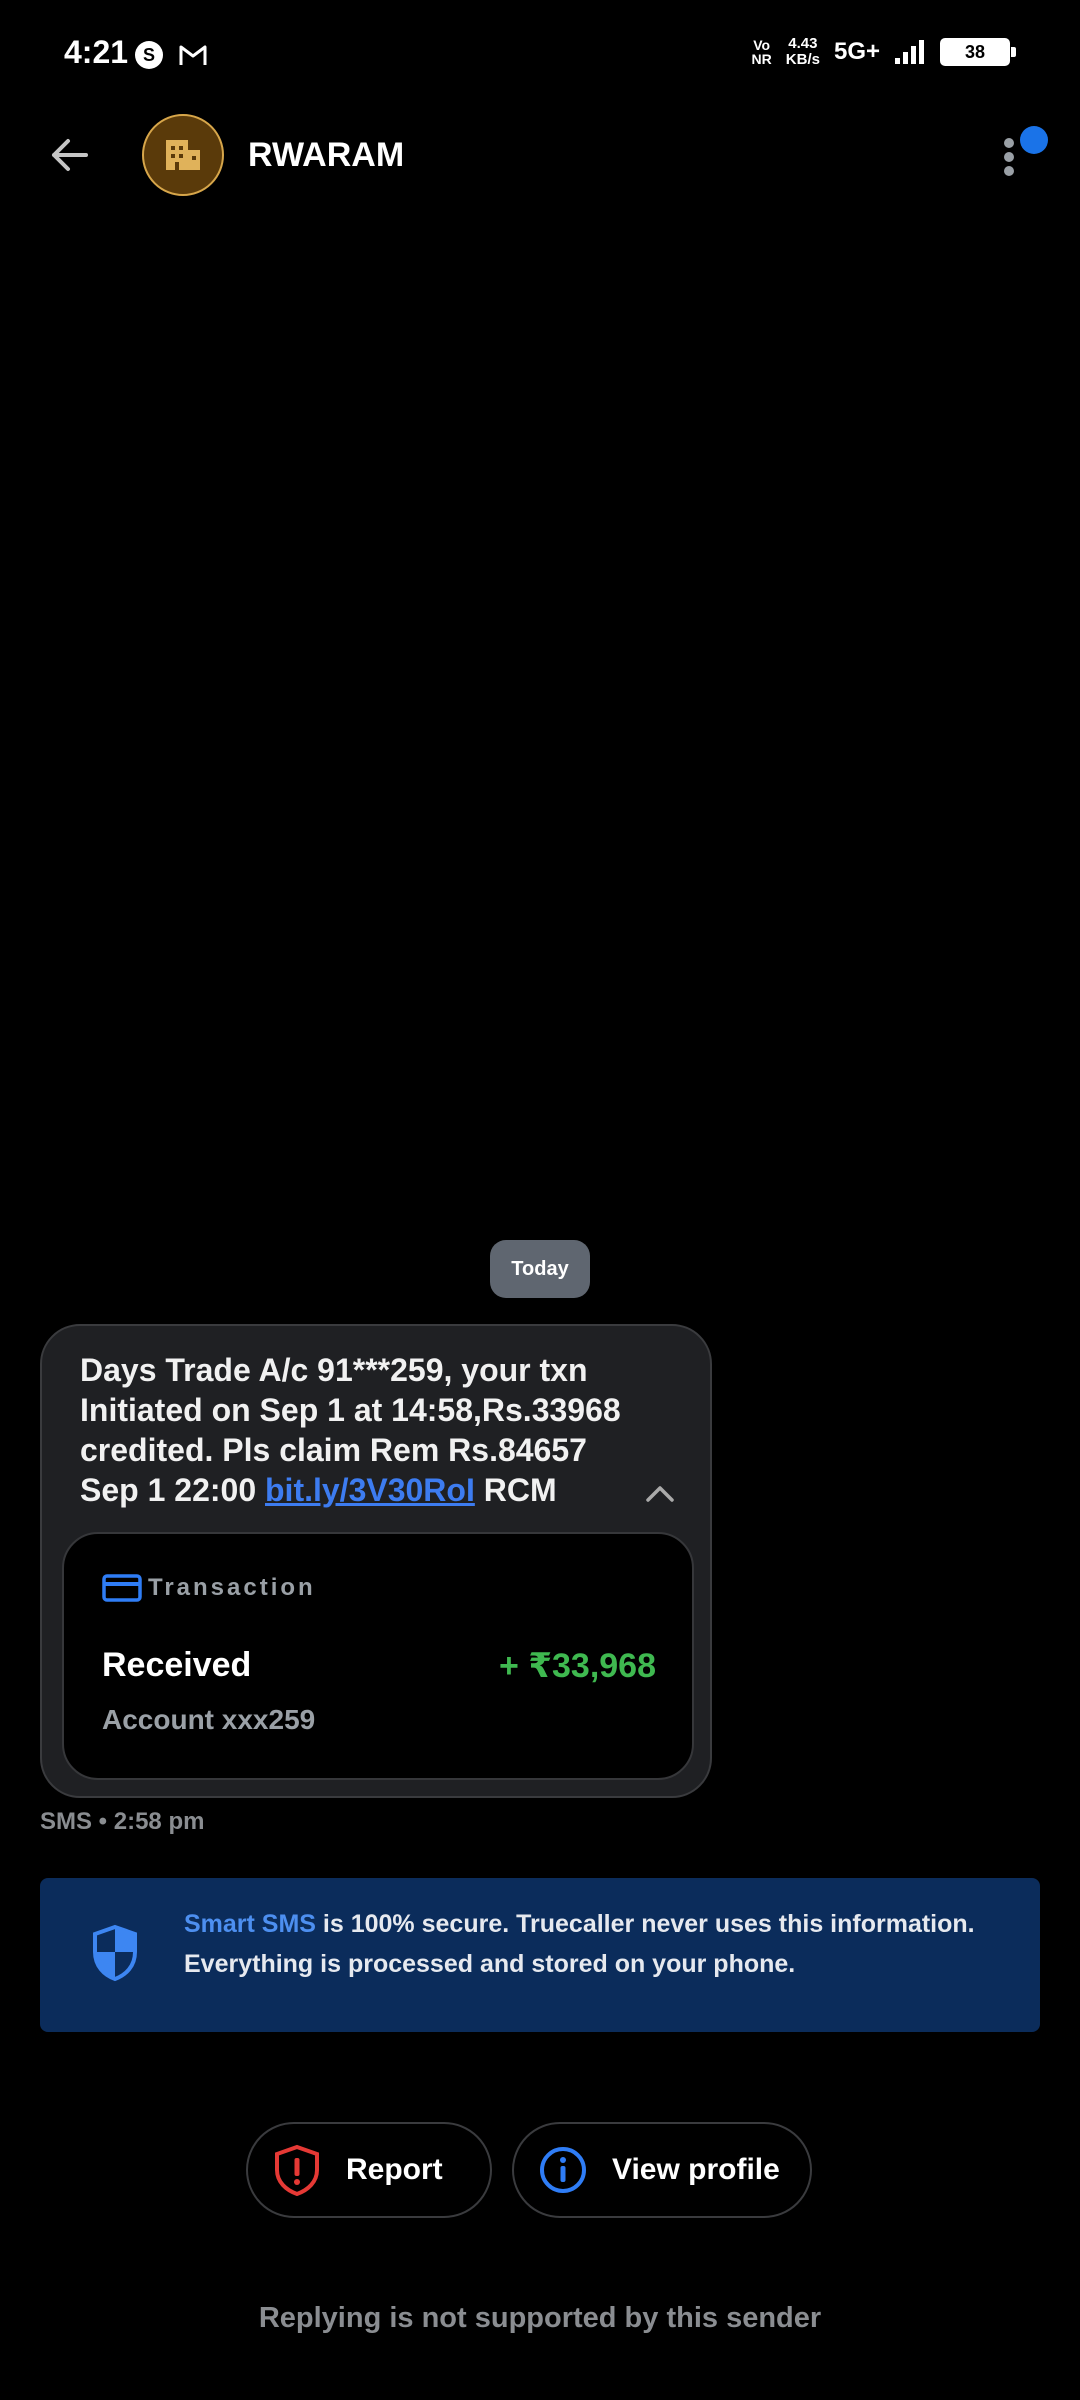 The width and height of the screenshot is (1080, 2400). Describe the element at coordinates (856, 51) in the screenshot. I see `network-type: 5G+` at that location.